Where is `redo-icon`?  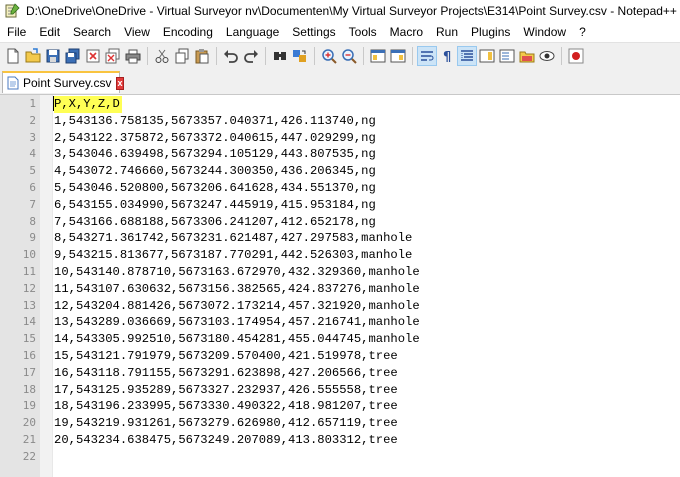
redo-icon is located at coordinates (251, 56).